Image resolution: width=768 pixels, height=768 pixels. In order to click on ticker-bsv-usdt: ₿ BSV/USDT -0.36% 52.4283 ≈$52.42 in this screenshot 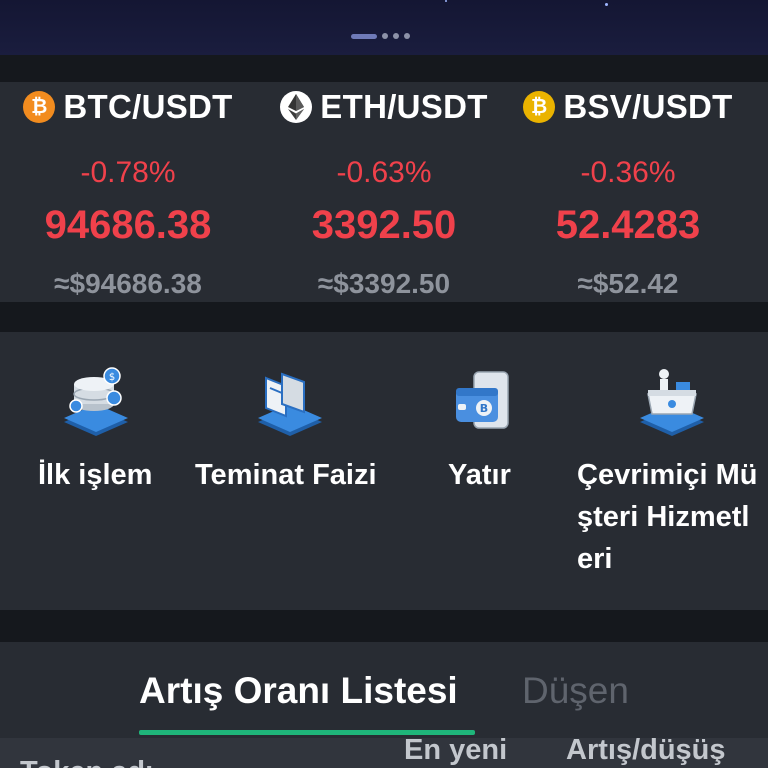, I will do `click(628, 192)`.